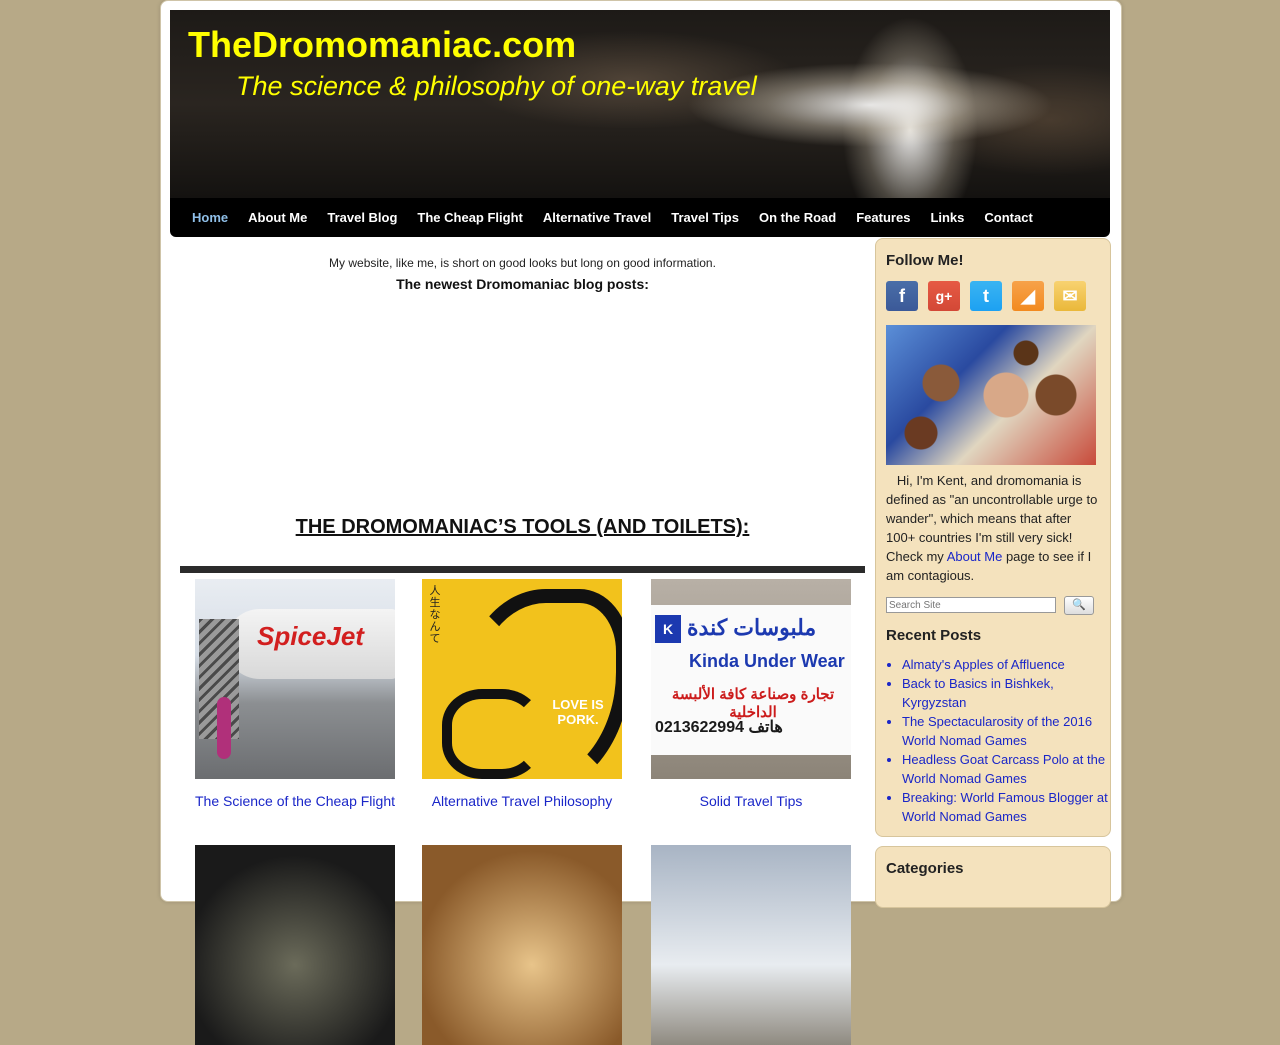 This screenshot has width=1280, height=1045. What do you see at coordinates (751, 801) in the screenshot?
I see `tile-caption-travel-tips: Solid Travel Tips` at bounding box center [751, 801].